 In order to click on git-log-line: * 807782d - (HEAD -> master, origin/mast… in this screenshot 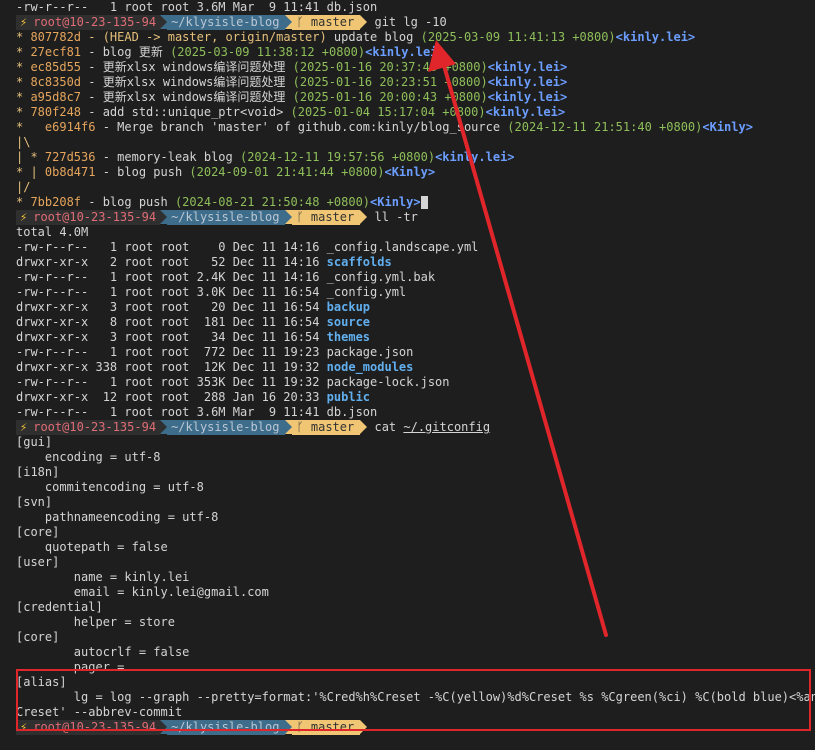, I will do `click(415, 37)`.